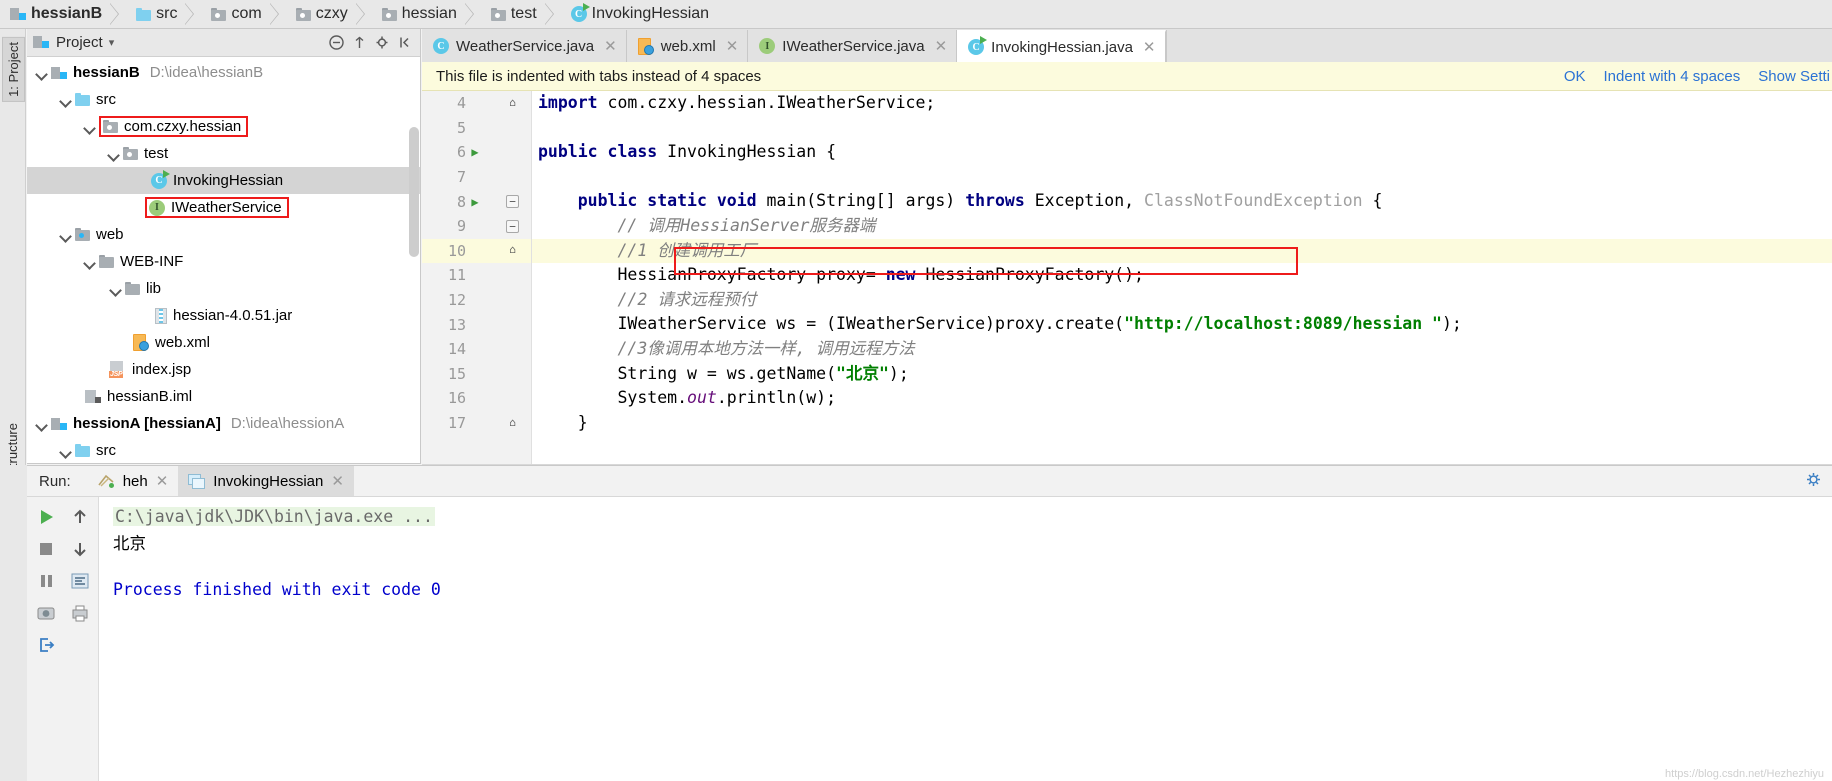 Image resolution: width=1832 pixels, height=781 pixels. What do you see at coordinates (723, 373) in the screenshot?
I see `code-line: String w = ws.getName("北京");` at bounding box center [723, 373].